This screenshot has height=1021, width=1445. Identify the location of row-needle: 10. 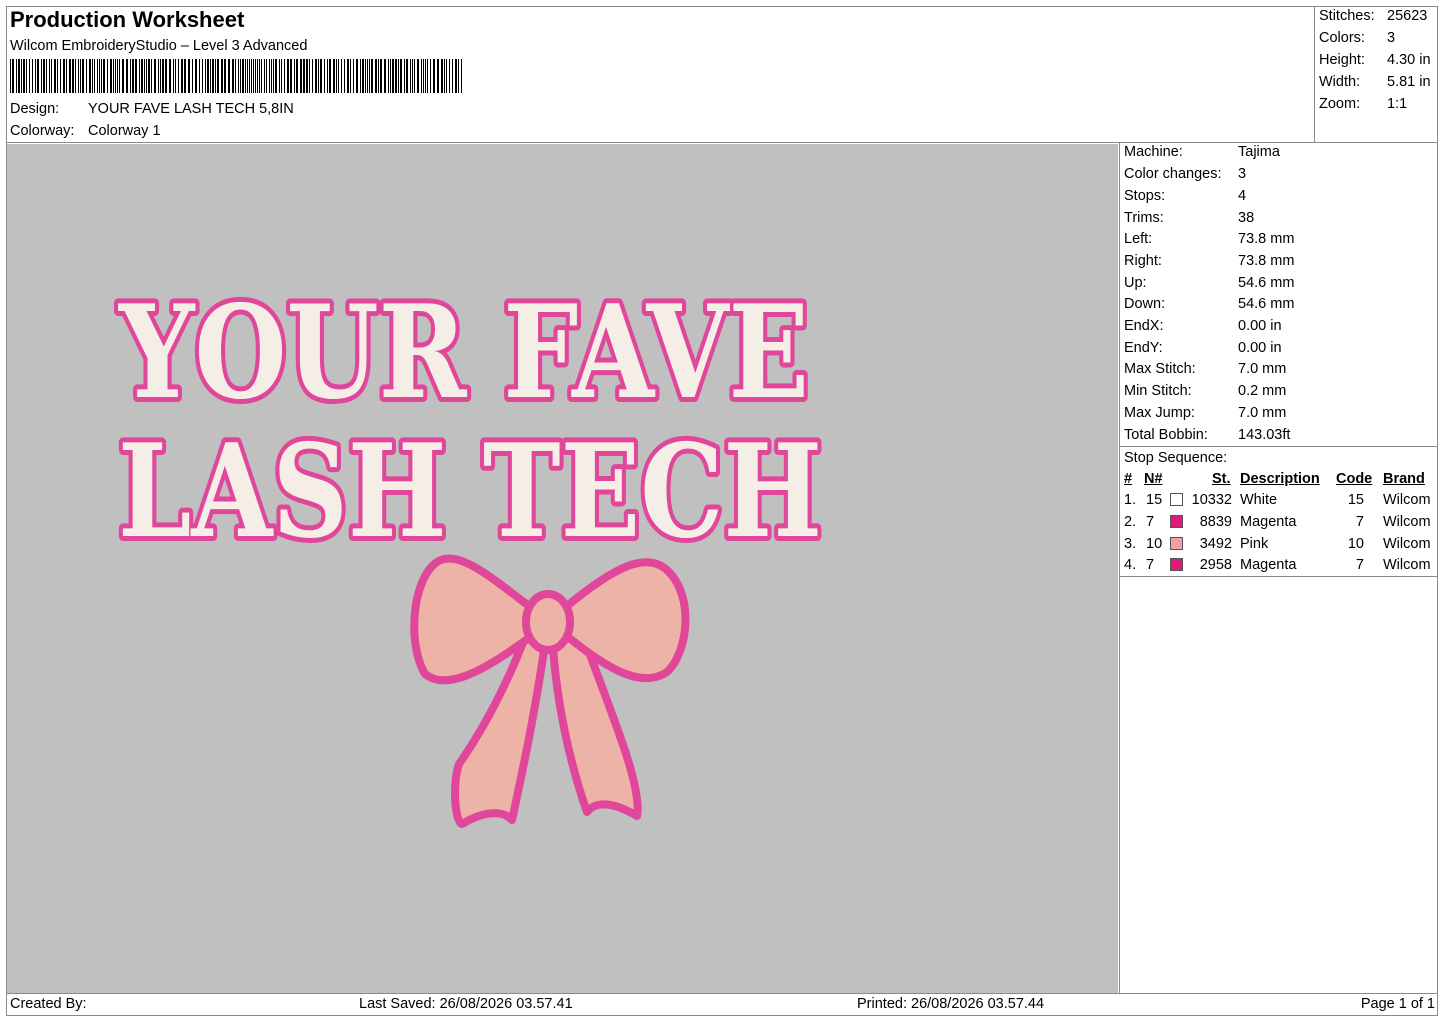
(1154, 544).